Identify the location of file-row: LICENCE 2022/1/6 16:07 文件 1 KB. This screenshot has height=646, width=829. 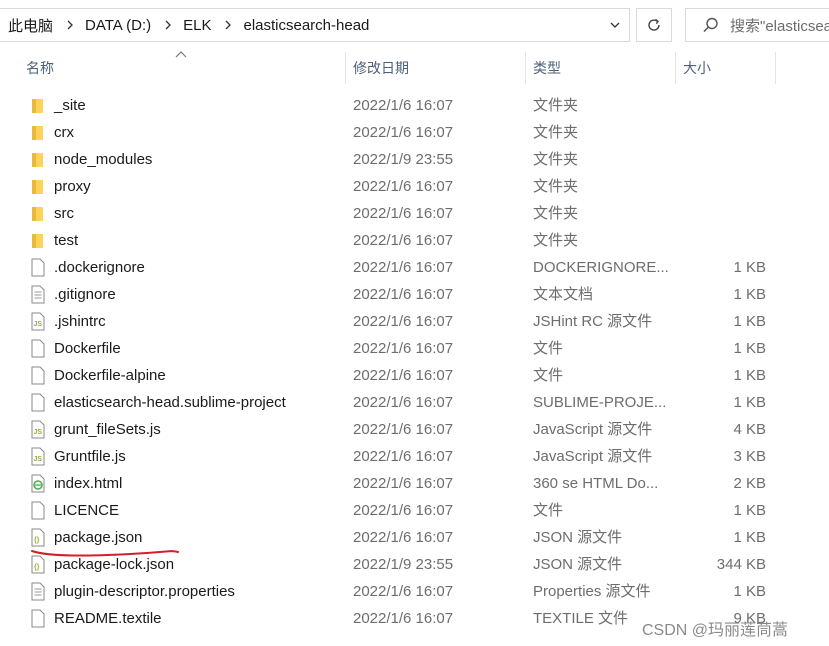
(414, 510).